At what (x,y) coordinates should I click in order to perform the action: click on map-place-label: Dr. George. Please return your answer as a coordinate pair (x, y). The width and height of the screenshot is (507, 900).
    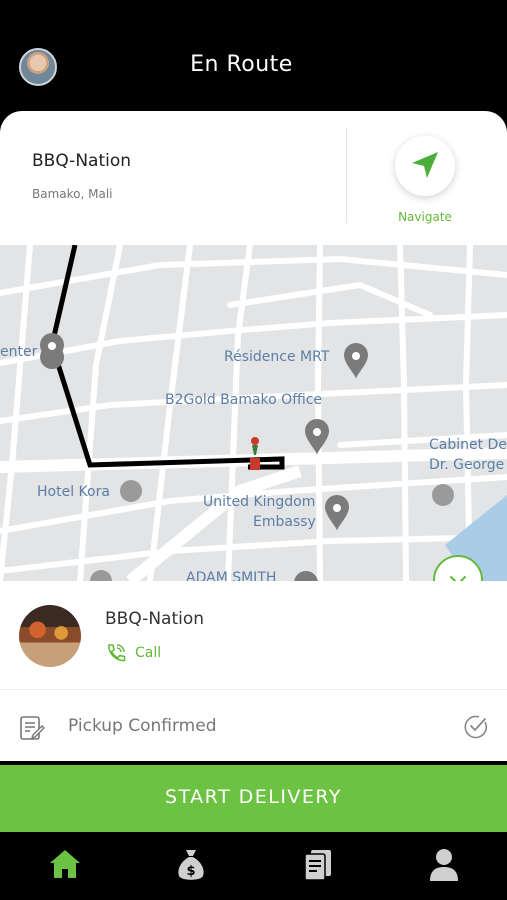
    Looking at the image, I should click on (467, 465).